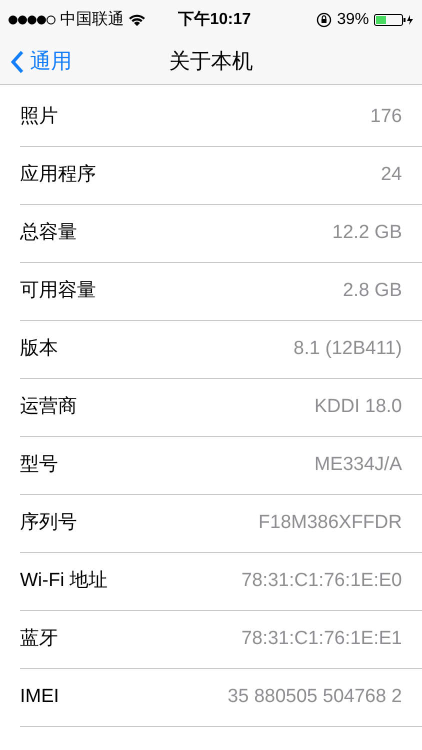 Image resolution: width=422 pixels, height=750 pixels. I want to click on chevron-left-icon, so click(17, 62).